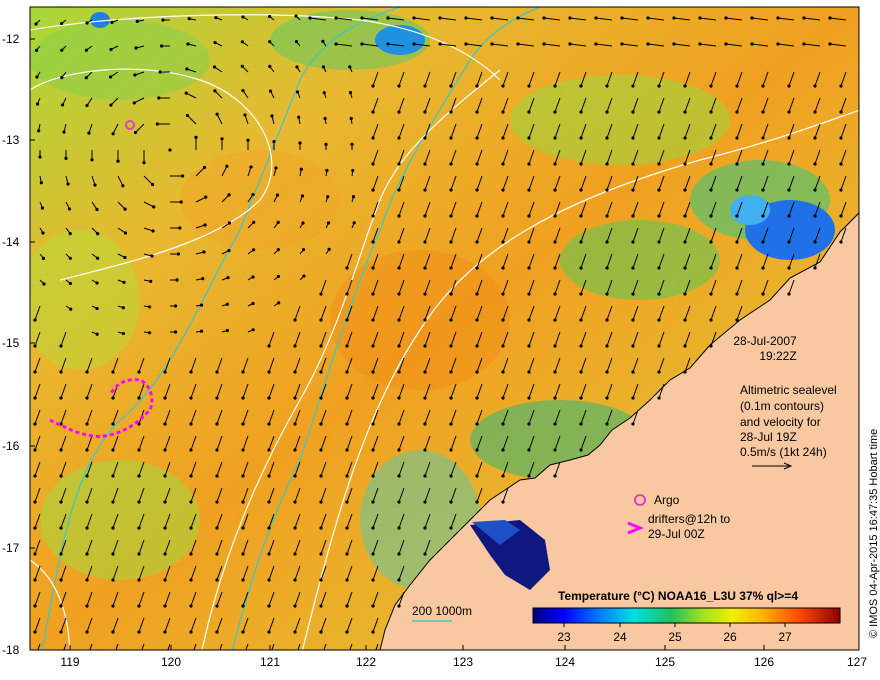 The width and height of the screenshot is (880, 680). What do you see at coordinates (678, 596) in the screenshot?
I see `colorbar-title: Temperature (°C) NOAA16_L3U 37% ql>=4` at bounding box center [678, 596].